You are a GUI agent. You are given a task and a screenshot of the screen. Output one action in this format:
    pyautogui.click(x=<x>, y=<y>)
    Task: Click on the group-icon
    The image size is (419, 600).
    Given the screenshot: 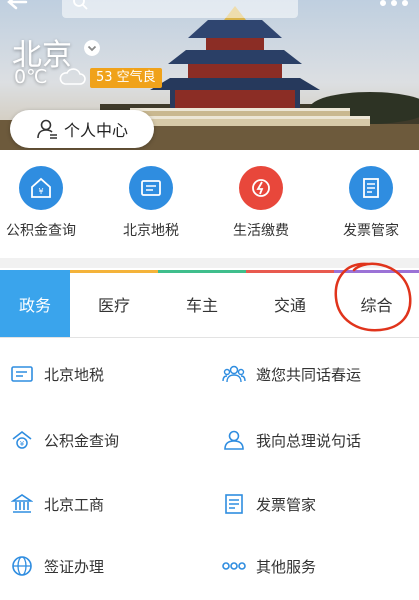 What is the action you would take?
    pyautogui.click(x=234, y=374)
    